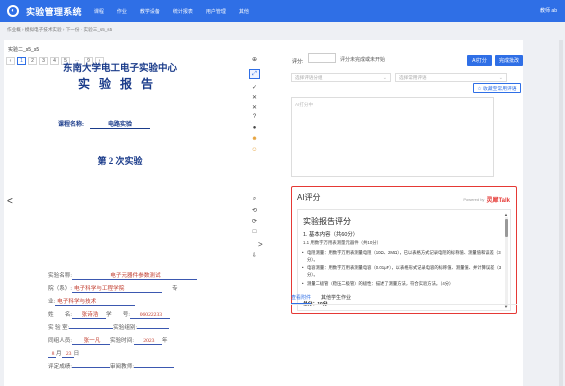 This screenshot has width=565, height=386. I want to click on common-comment-value: 选择常用评语, so click(413, 77).